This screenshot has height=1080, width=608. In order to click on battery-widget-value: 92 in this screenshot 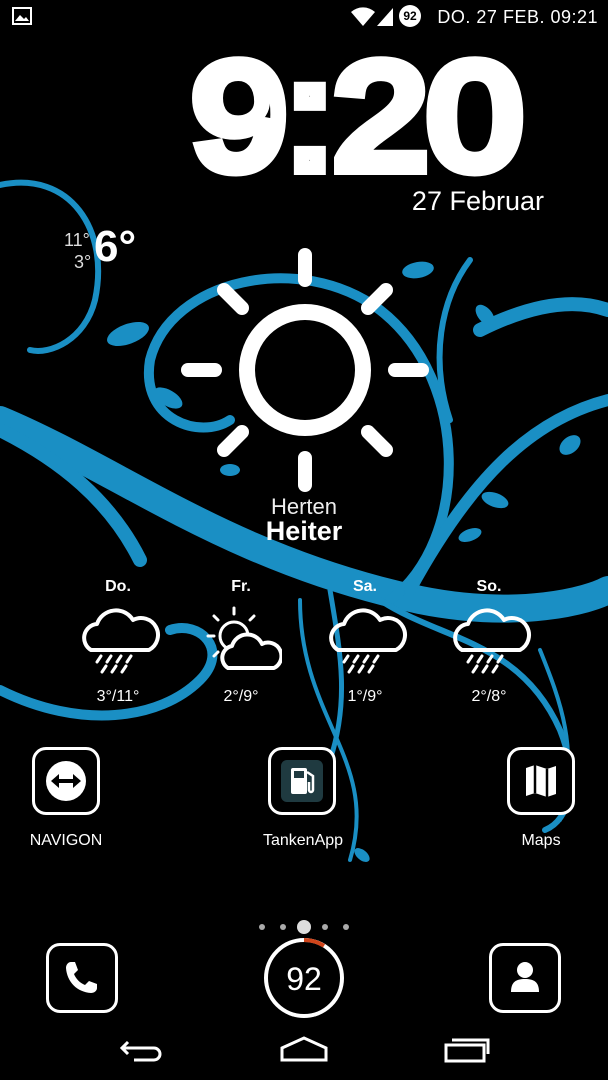, I will do `click(304, 979)`.